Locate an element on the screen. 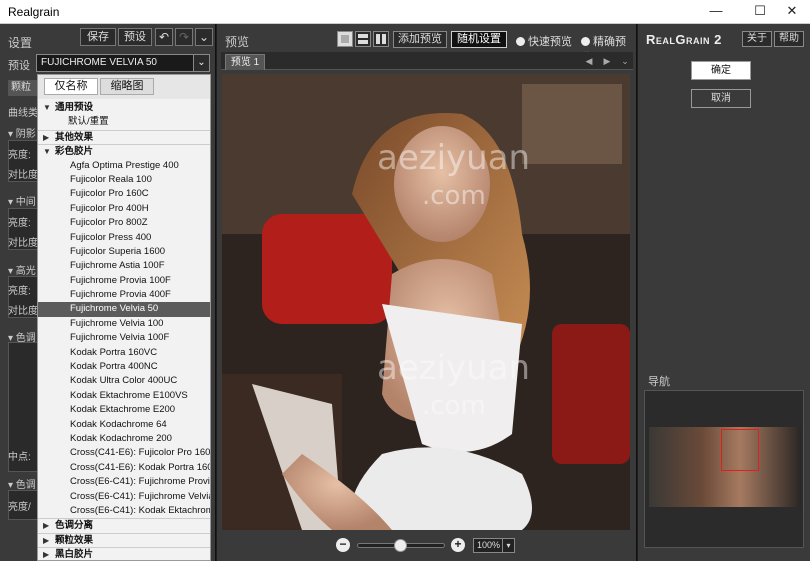  preset-group: ▶ 颗粒效果 is located at coordinates (124, 539).